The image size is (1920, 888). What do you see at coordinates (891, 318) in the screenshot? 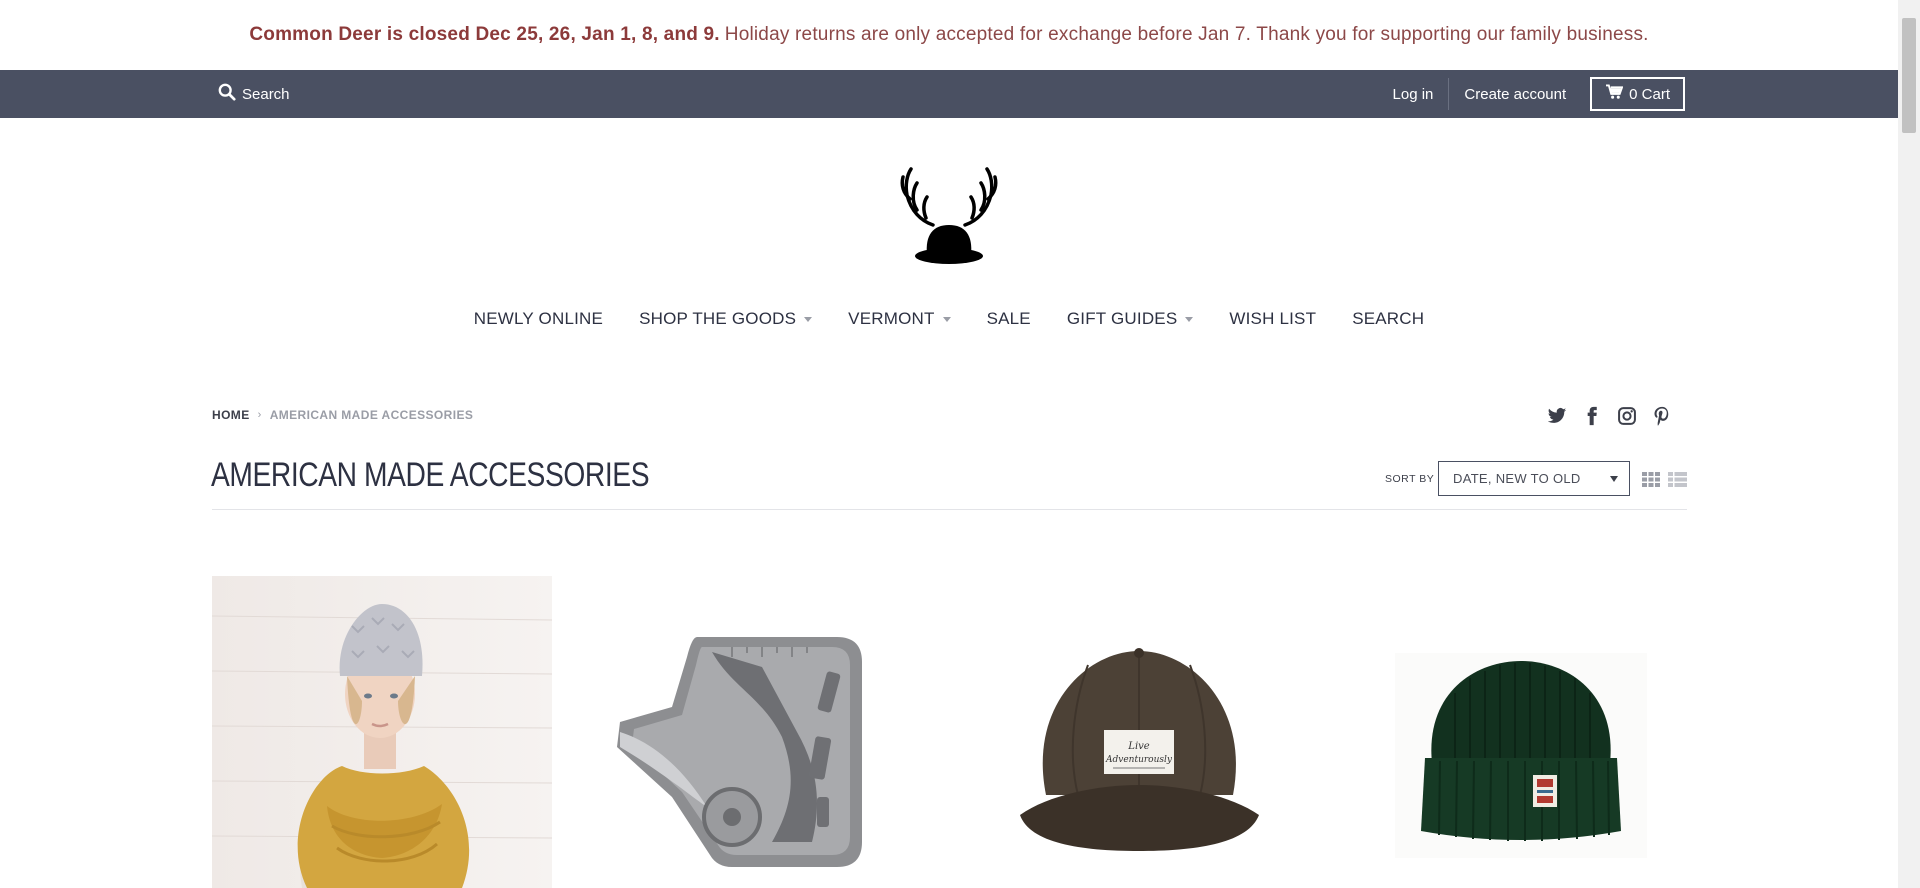
I see `nav-label: VERMONT` at bounding box center [891, 318].